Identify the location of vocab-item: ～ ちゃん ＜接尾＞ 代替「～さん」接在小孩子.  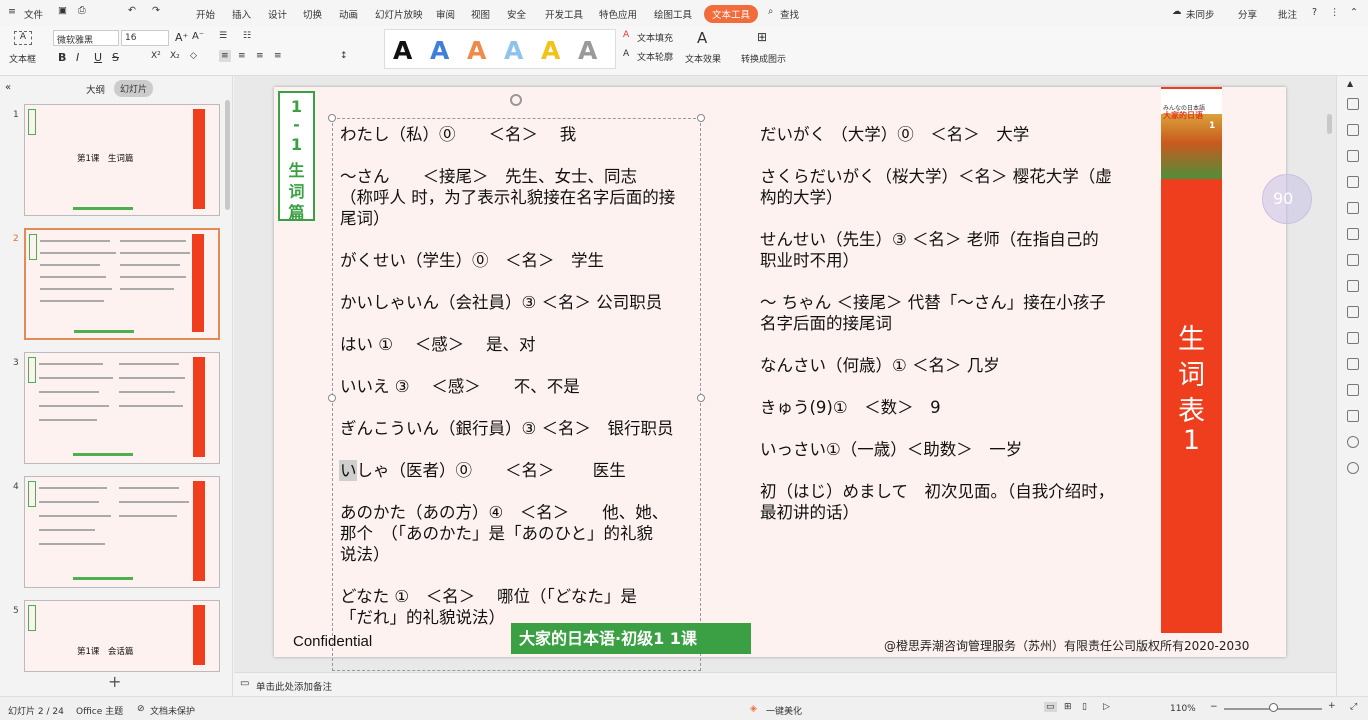
(933, 302).